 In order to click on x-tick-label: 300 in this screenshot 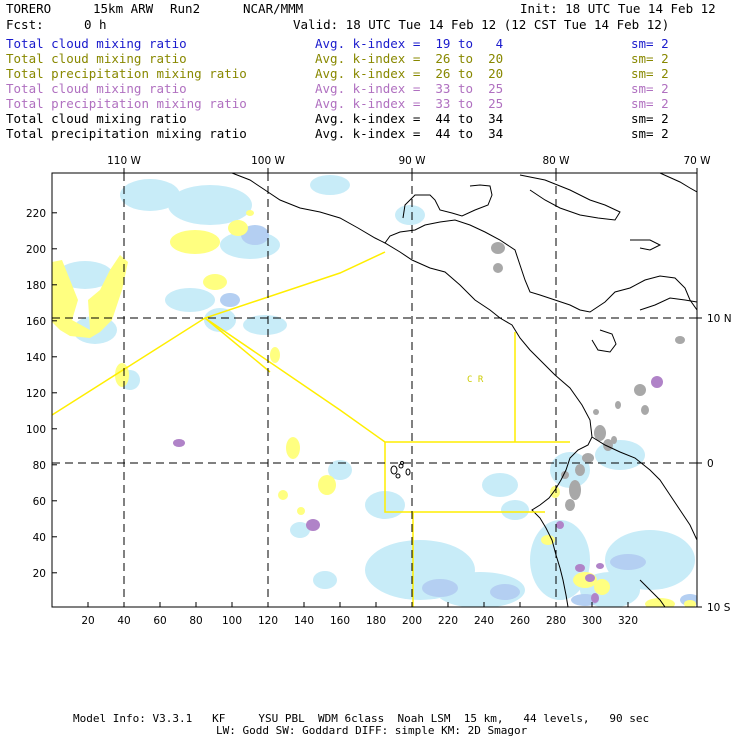, I will do `click(592, 621)`.